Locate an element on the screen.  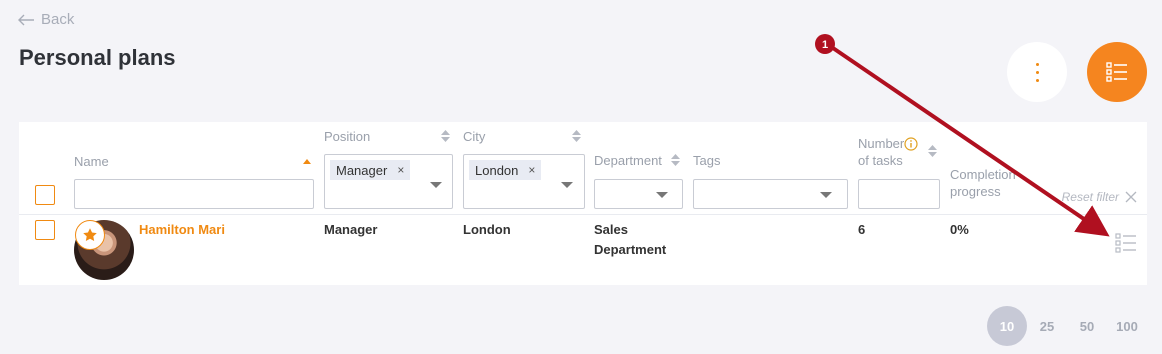
column-header-city: City is located at coordinates (474, 136).